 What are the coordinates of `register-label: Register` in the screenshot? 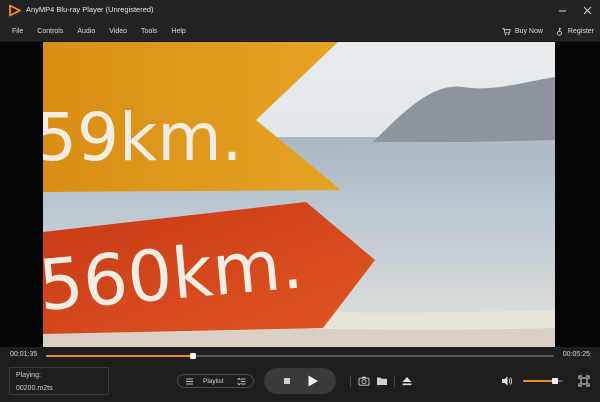 It's located at (580, 31).